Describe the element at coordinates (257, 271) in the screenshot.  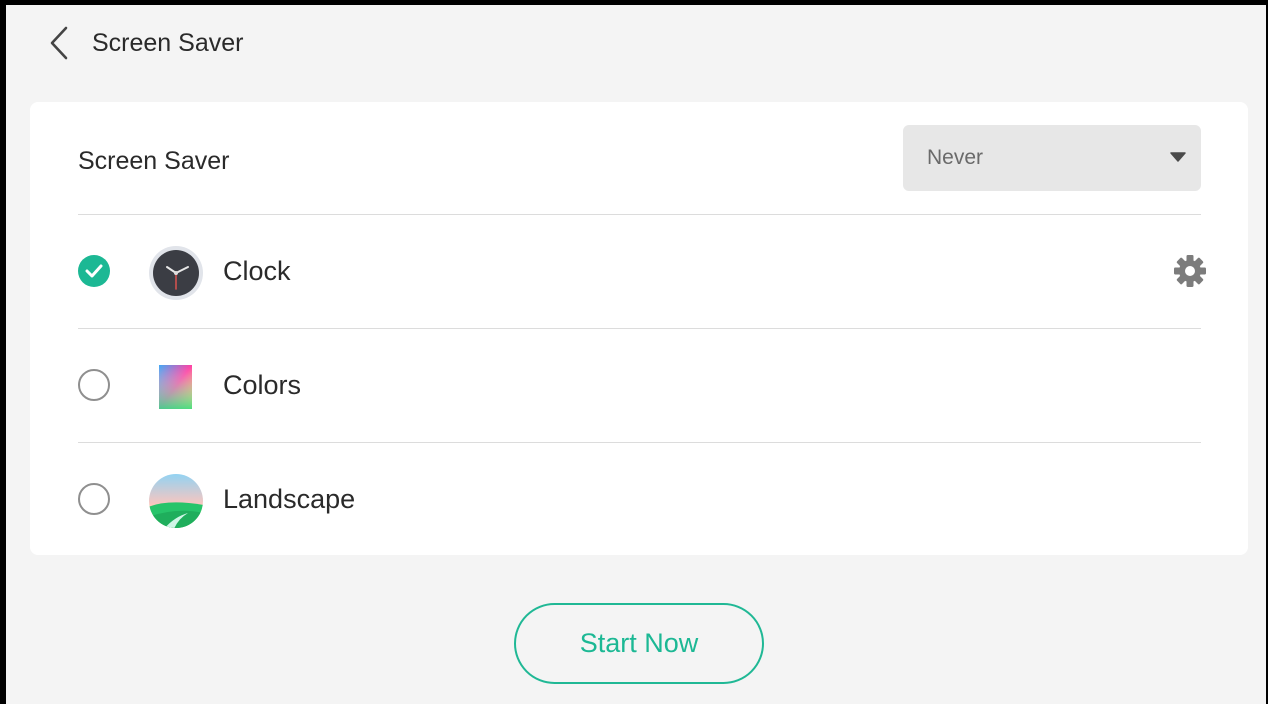
I see `item-label-clock: Clock` at that location.